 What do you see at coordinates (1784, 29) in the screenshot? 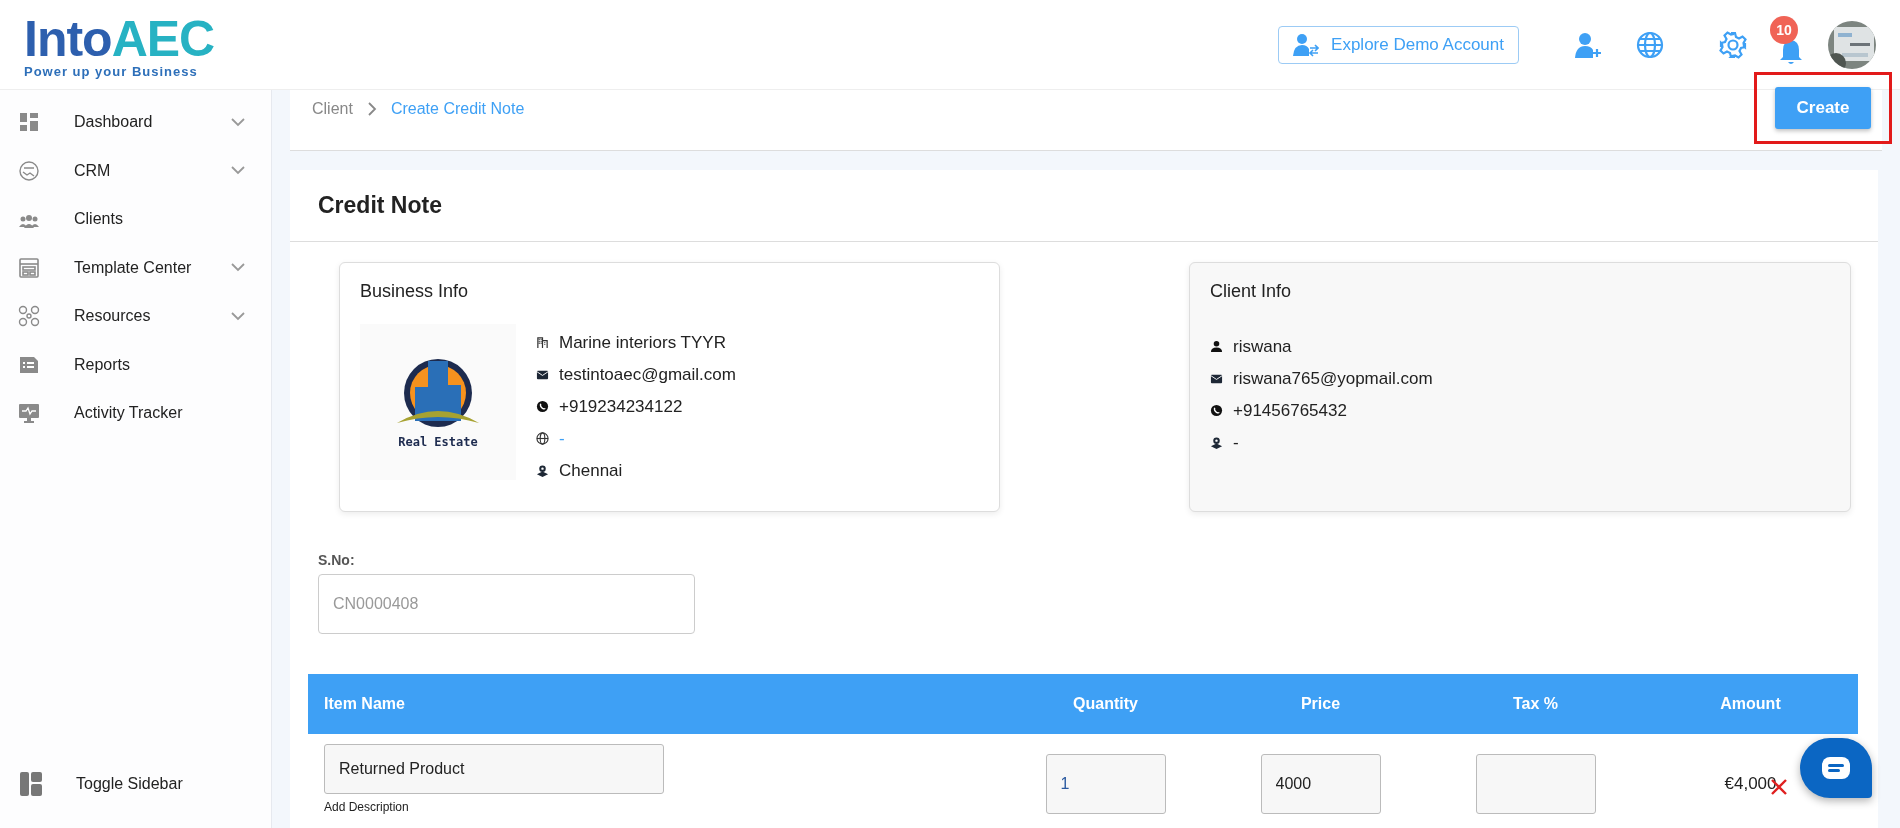
I see `notification-count-badge: 10` at bounding box center [1784, 29].